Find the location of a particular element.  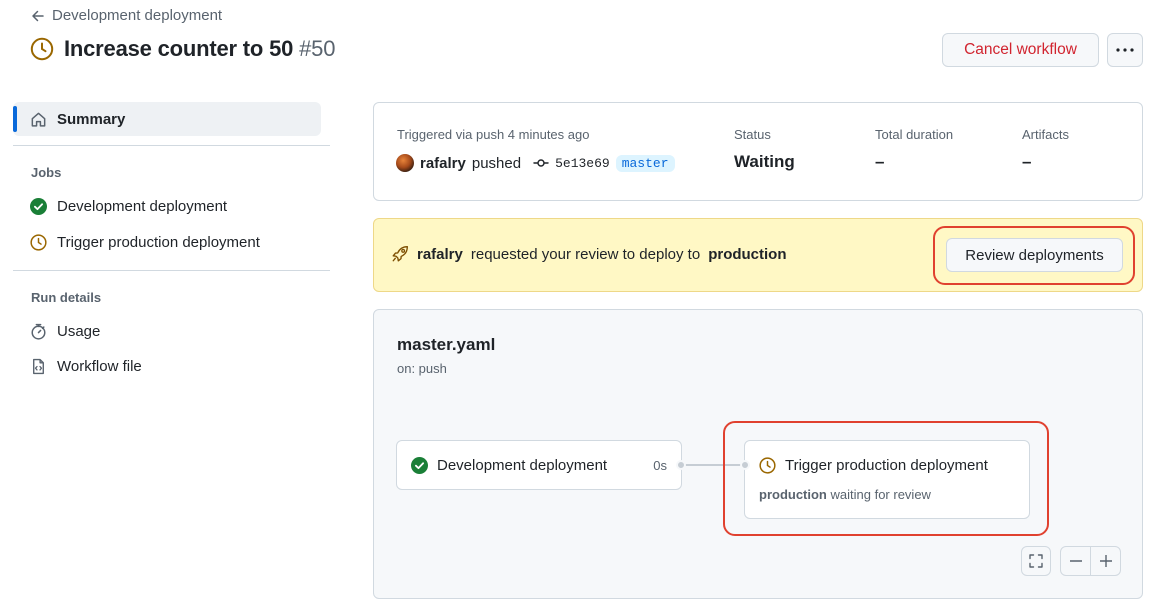

back-link-label: Development deployment is located at coordinates (137, 15).